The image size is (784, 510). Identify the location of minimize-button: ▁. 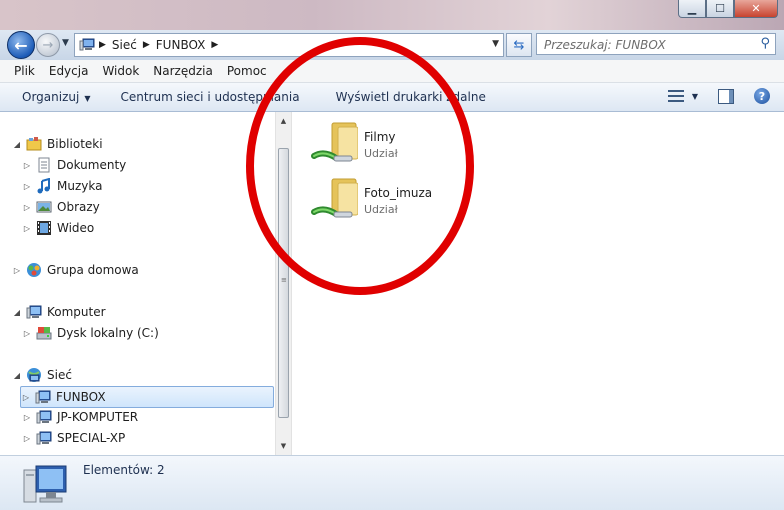
(692, 9).